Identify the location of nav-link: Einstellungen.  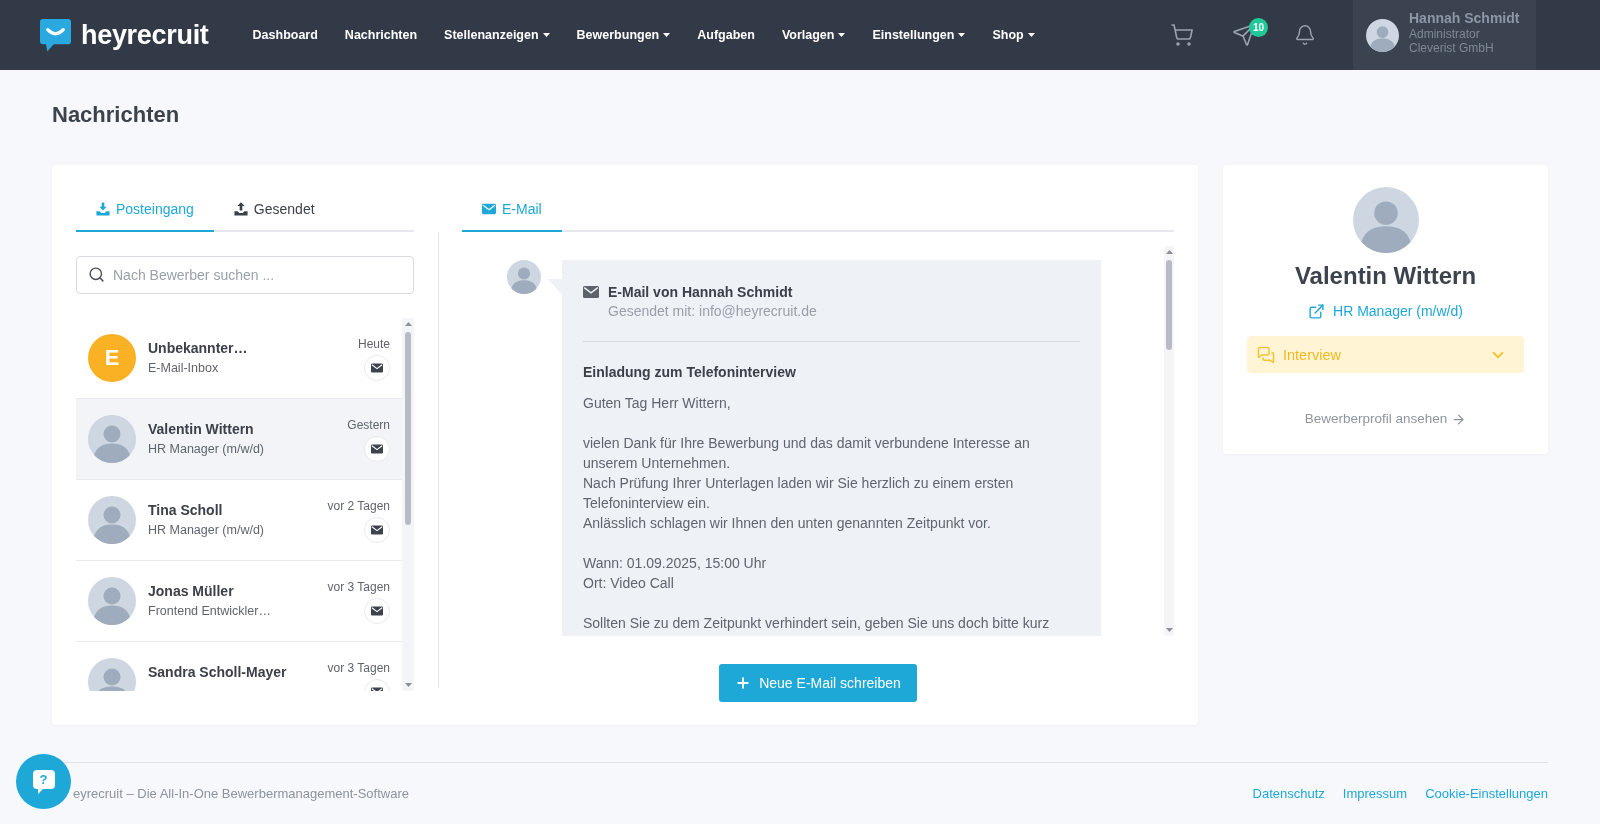
(919, 35).